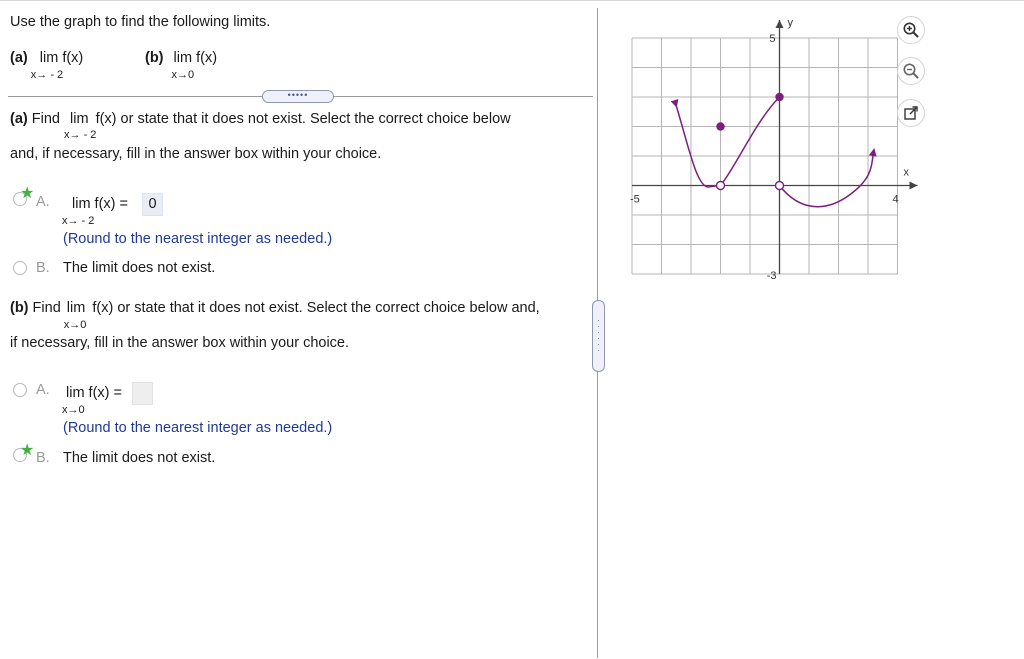 Image resolution: width=1024 pixels, height=659 pixels. I want to click on part-b-choice-b-text: The limit does not exist., so click(139, 458).